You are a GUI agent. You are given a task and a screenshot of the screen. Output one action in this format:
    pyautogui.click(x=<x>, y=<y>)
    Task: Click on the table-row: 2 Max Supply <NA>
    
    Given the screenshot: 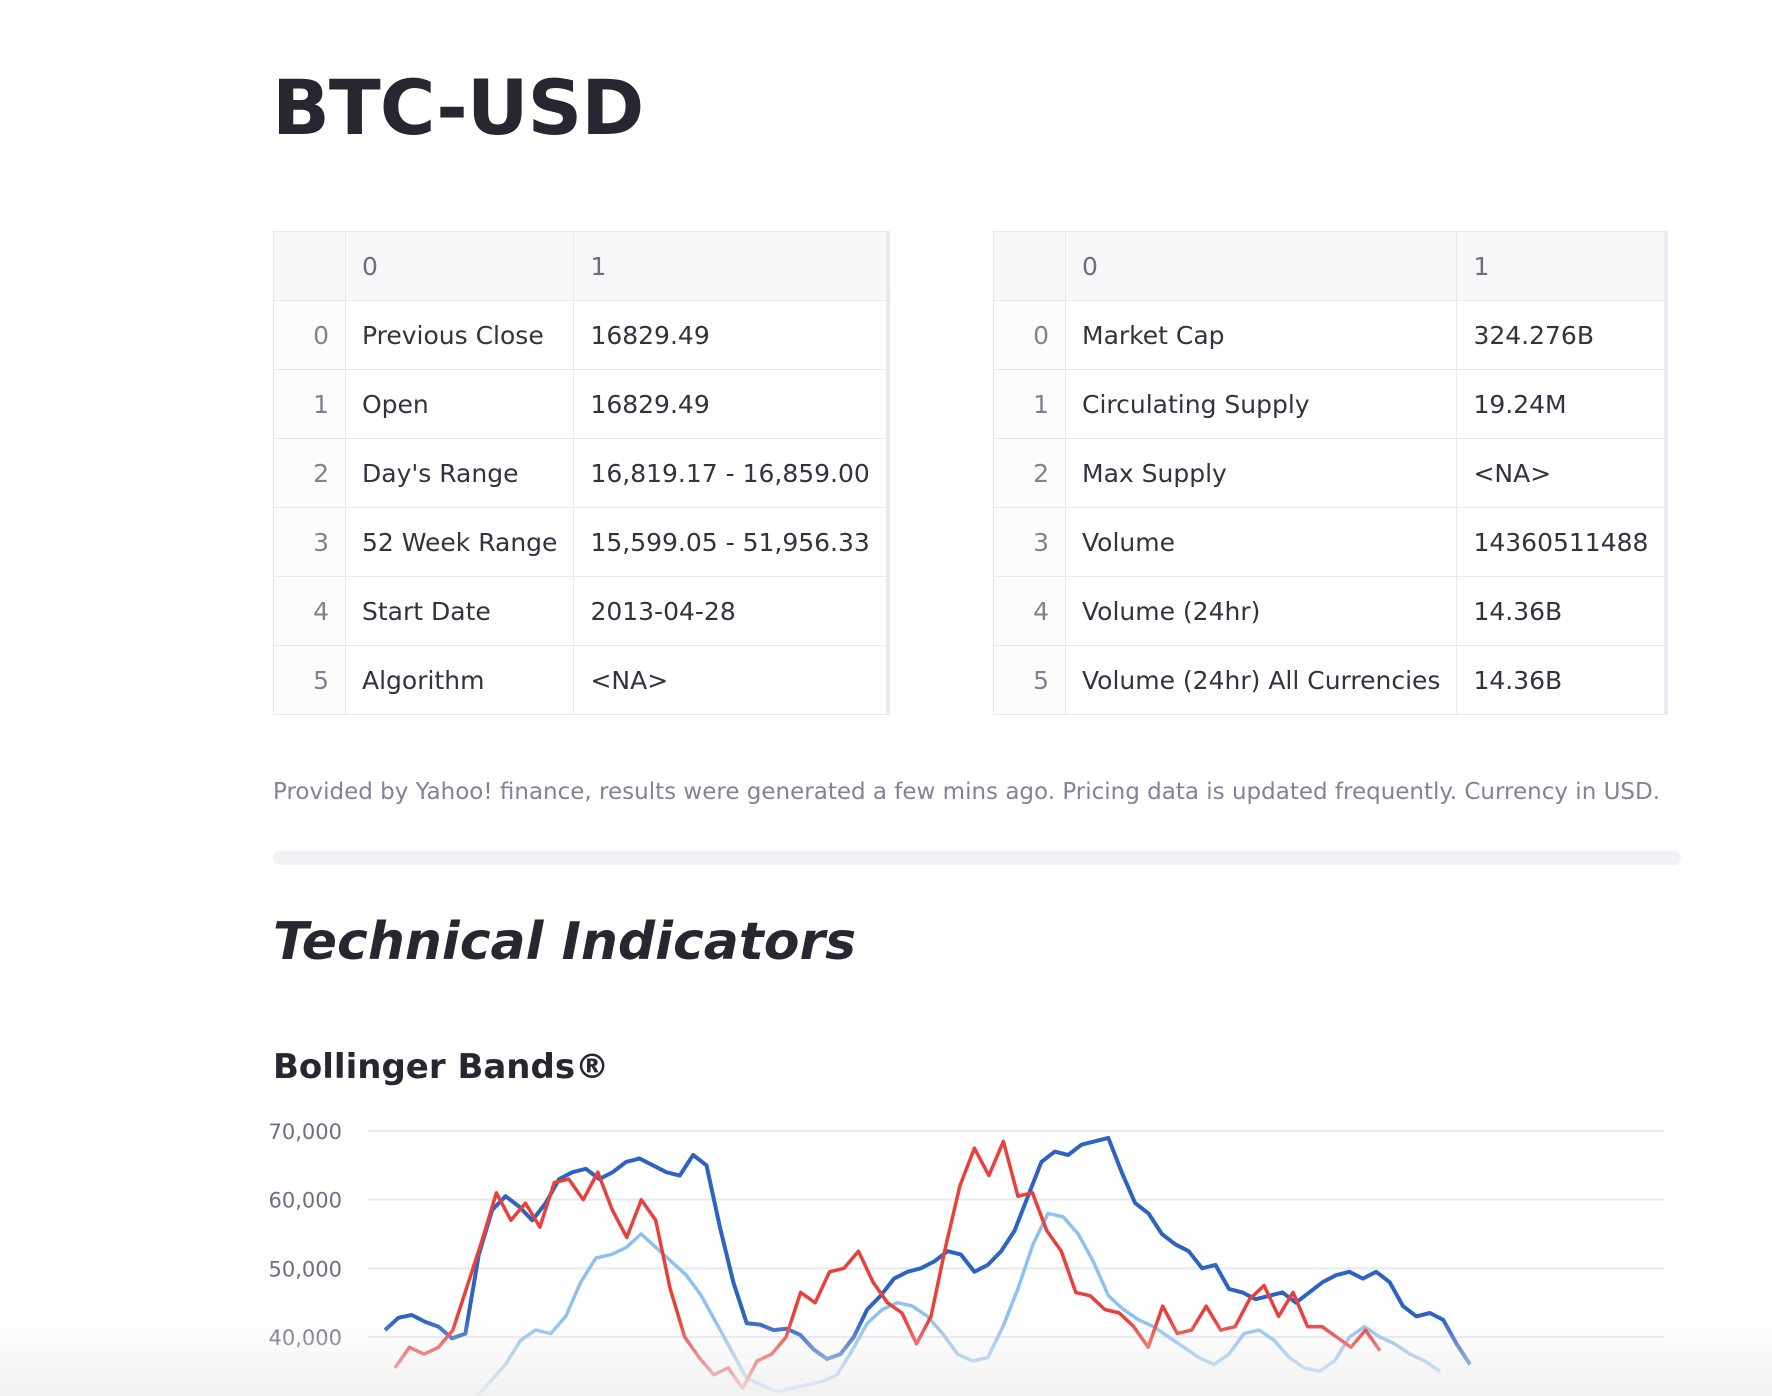 What is the action you would take?
    pyautogui.click(x=1330, y=473)
    